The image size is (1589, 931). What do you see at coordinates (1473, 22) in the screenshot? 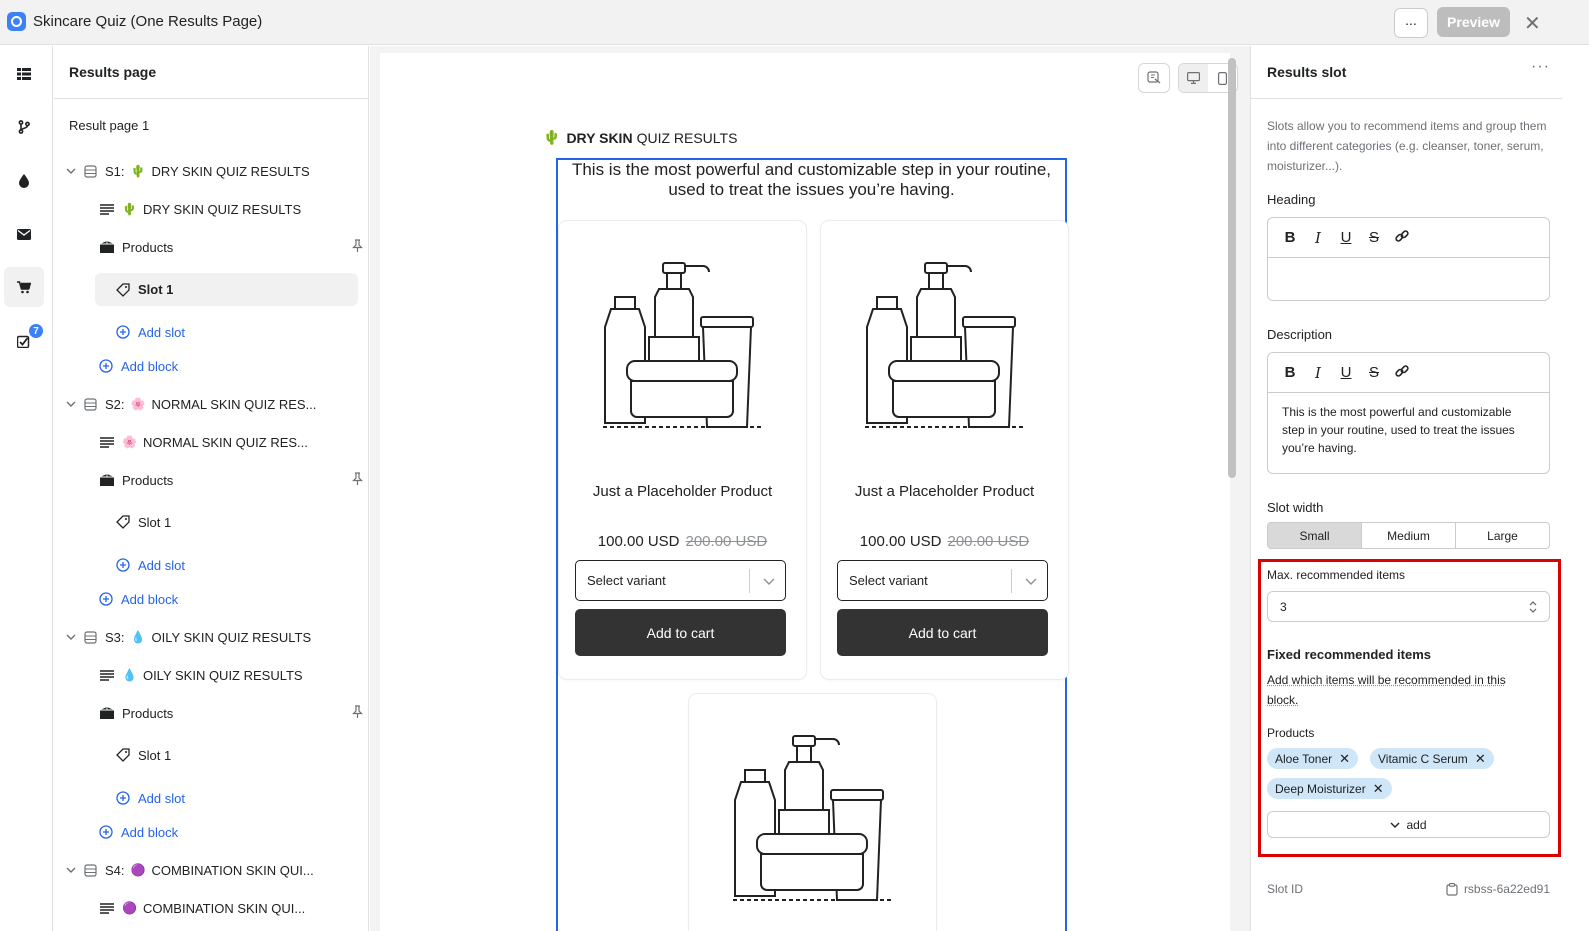
I see `preview-button: Preview` at bounding box center [1473, 22].